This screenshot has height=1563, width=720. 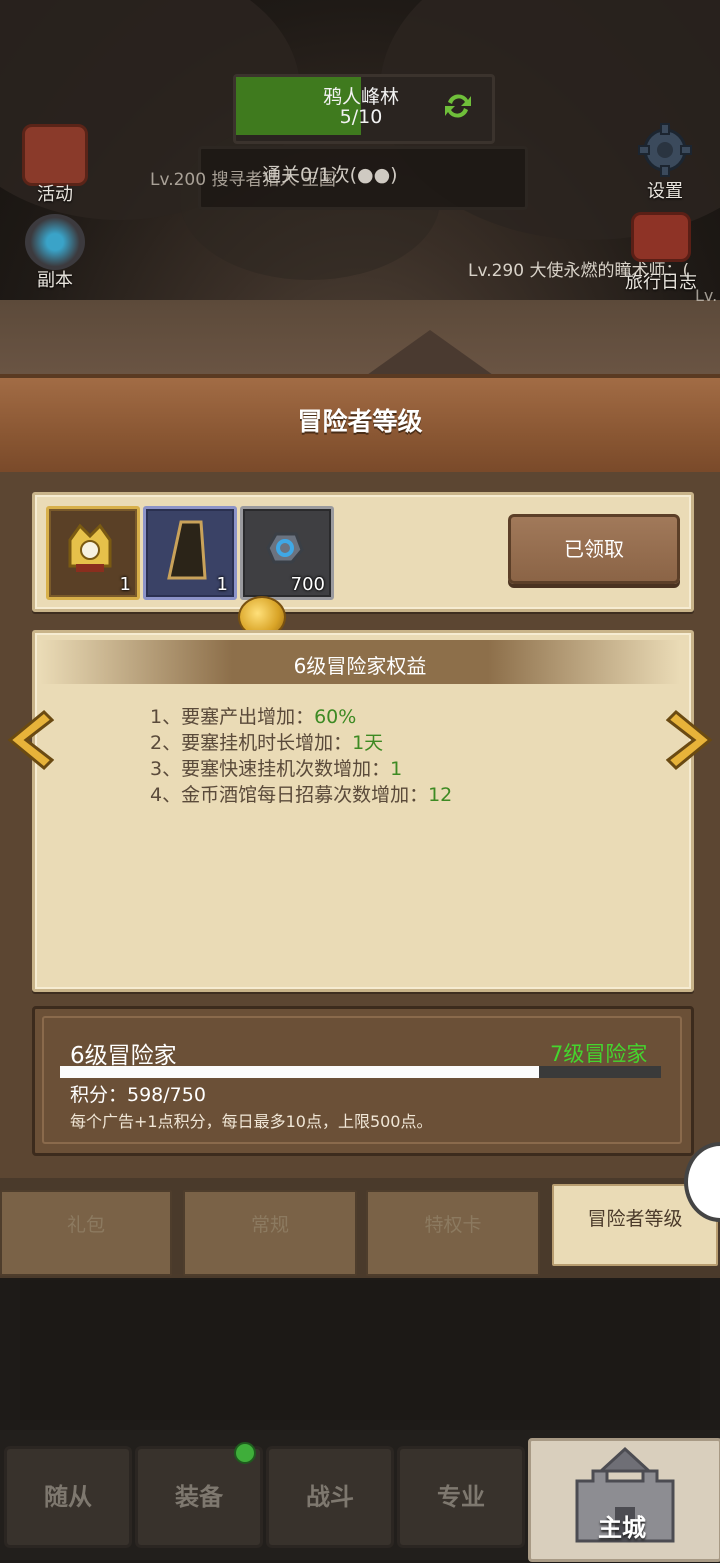 I want to click on clear-count-text: 通关0/1次(●●), so click(x=330, y=175).